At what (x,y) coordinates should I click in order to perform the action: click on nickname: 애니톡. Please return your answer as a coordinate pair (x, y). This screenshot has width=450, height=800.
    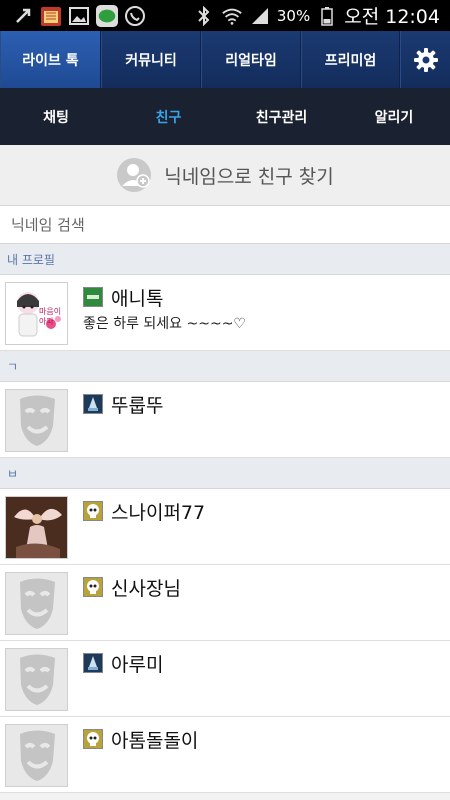
    Looking at the image, I should click on (137, 299).